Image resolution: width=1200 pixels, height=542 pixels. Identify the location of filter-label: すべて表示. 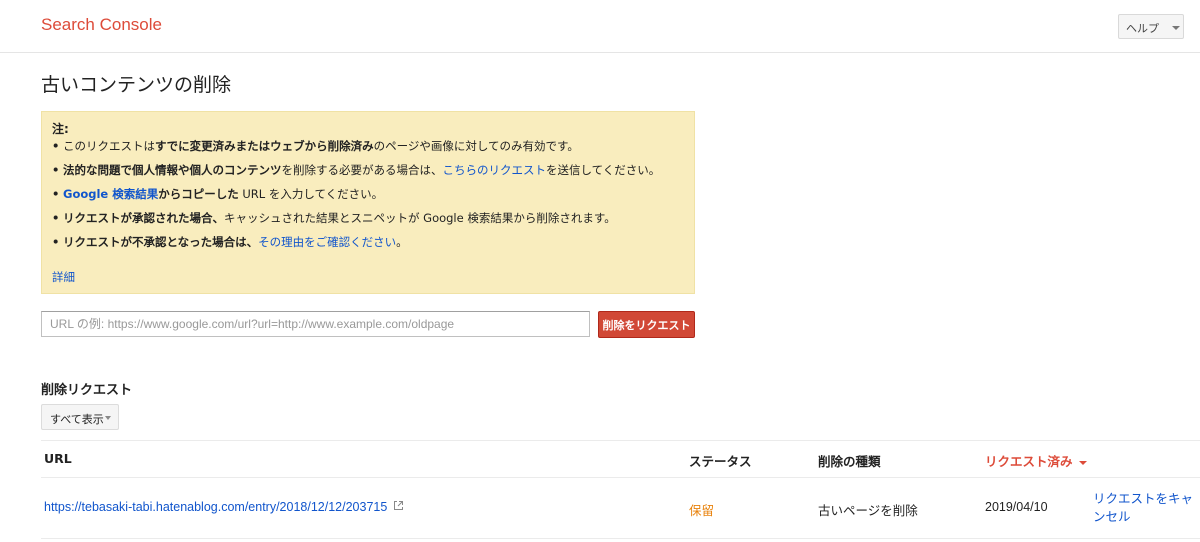
(77, 419).